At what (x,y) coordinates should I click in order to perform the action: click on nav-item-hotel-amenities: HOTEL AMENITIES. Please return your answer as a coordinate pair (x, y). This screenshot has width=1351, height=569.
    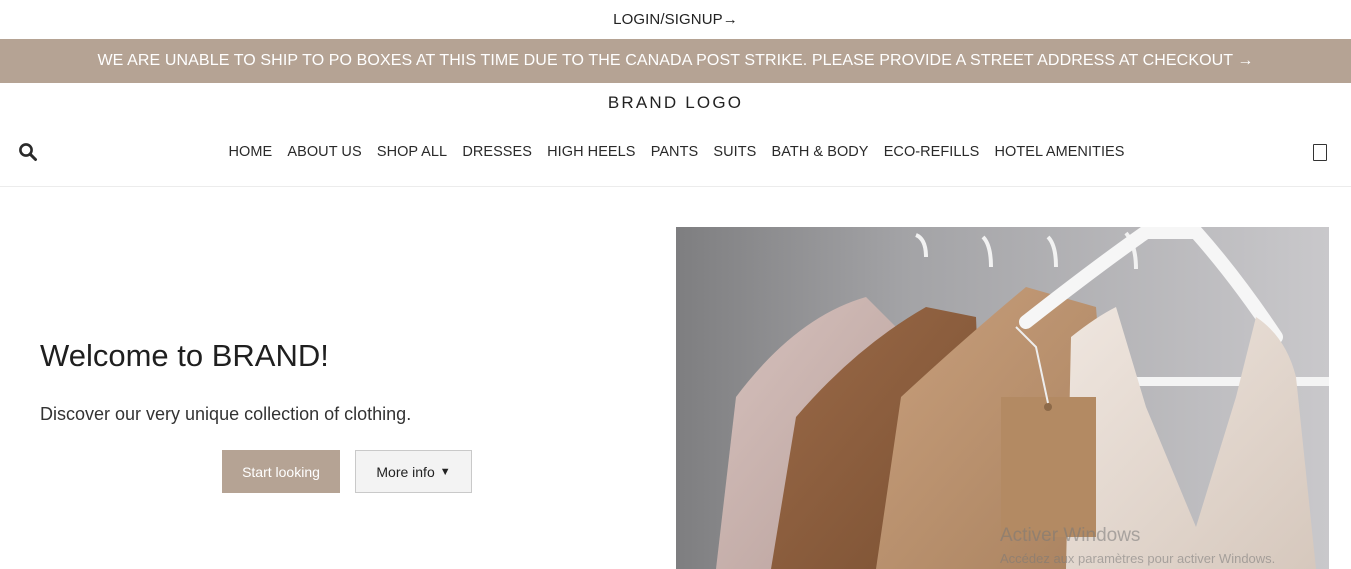
    Looking at the image, I should click on (1060, 152).